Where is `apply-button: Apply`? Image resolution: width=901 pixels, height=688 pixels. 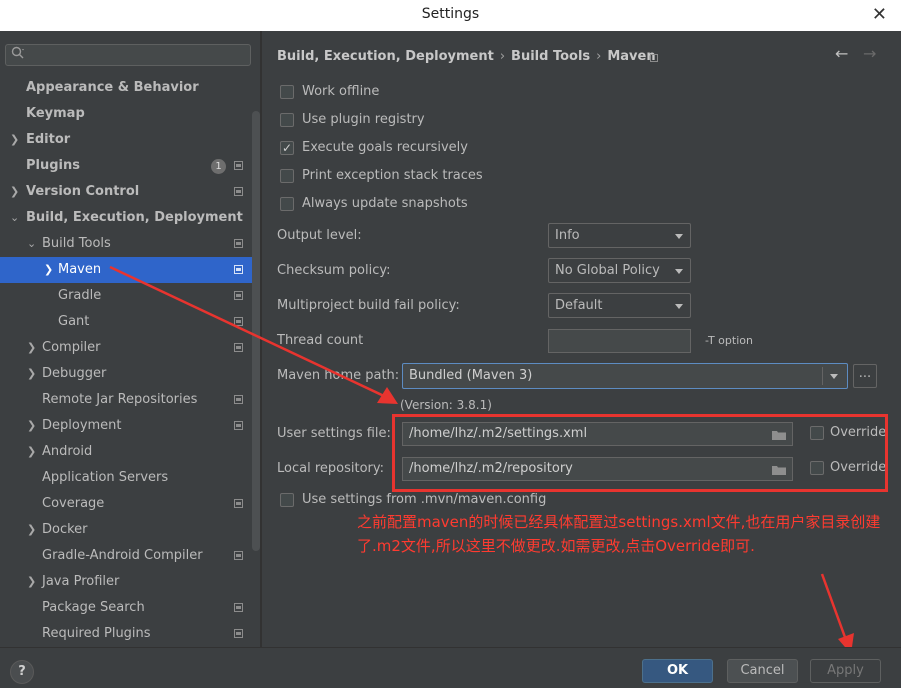 apply-button: Apply is located at coordinates (845, 671).